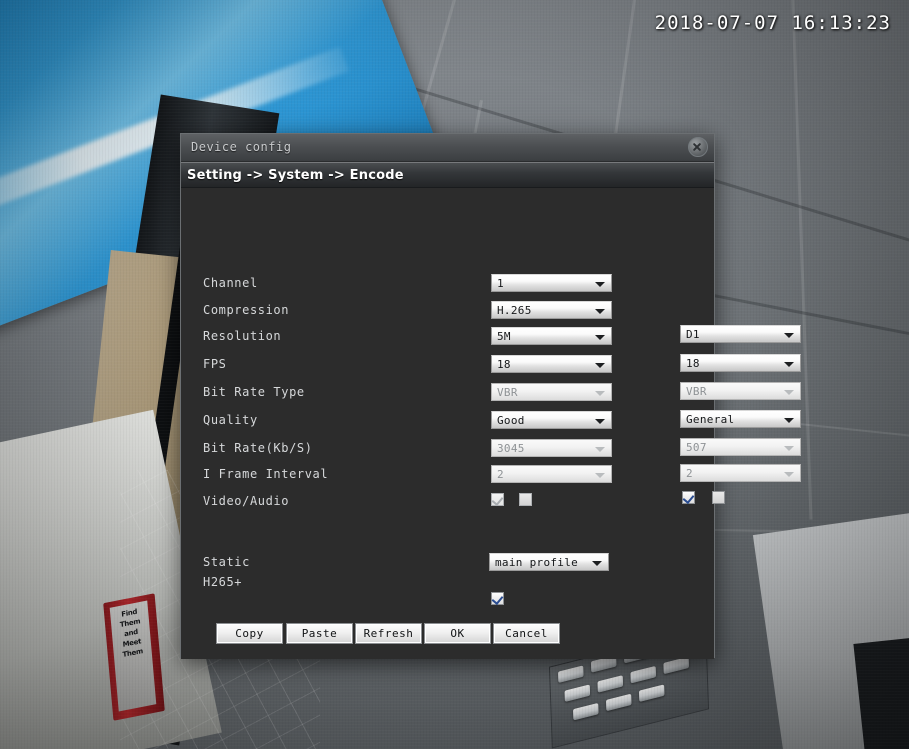 This screenshot has width=909, height=749. Describe the element at coordinates (447, 564) in the screenshot. I see `form-row-static: Static main profile` at that location.